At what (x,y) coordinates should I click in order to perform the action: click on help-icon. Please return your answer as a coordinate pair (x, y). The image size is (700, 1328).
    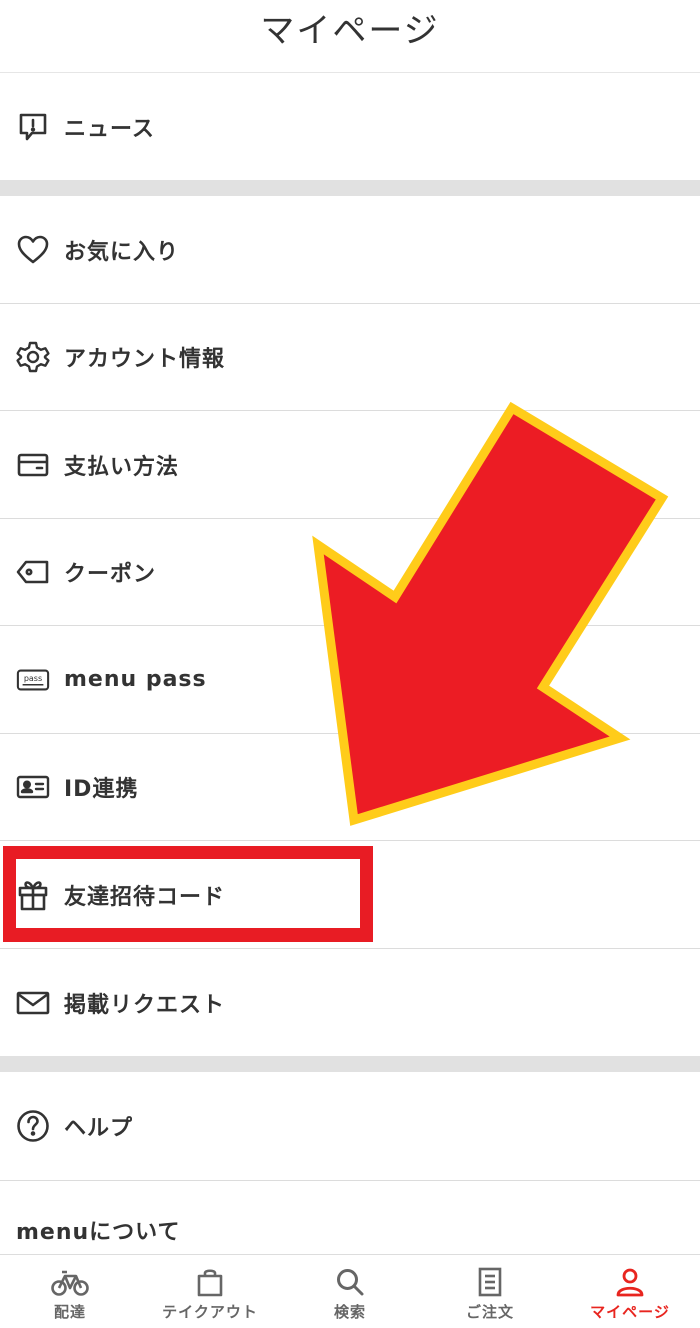
    Looking at the image, I should click on (33, 1126).